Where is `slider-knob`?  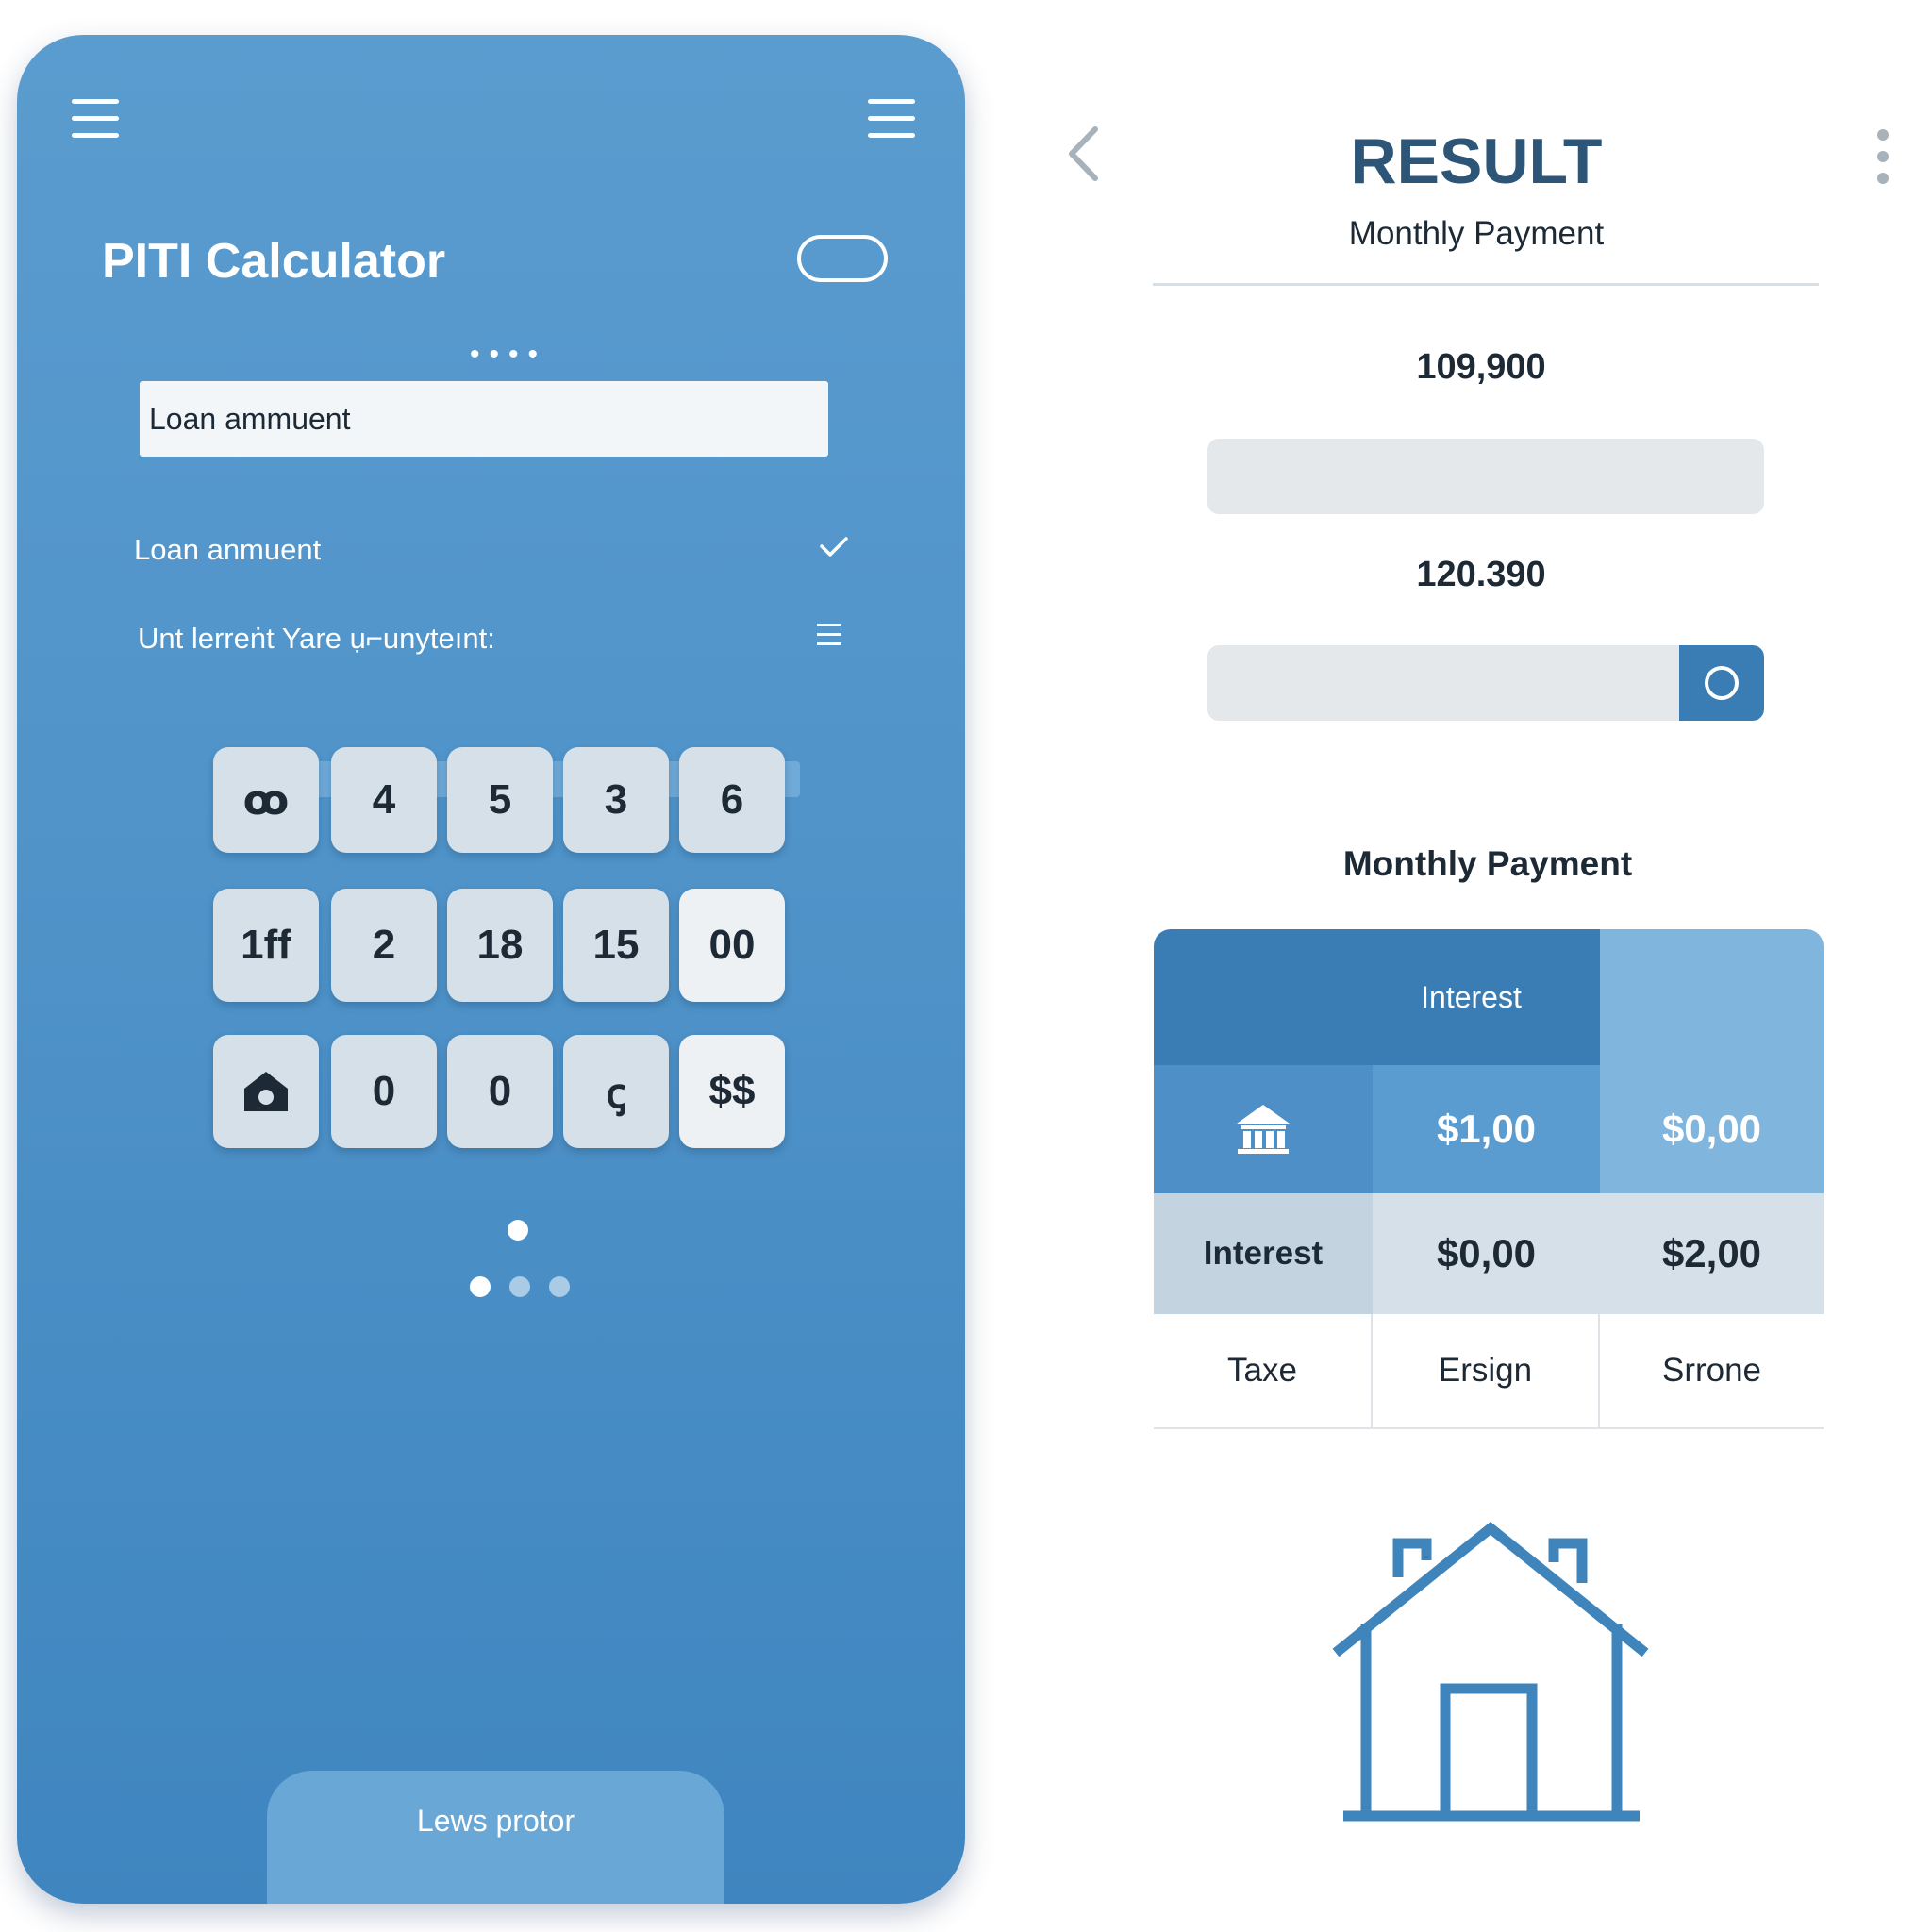 slider-knob is located at coordinates (1721, 683).